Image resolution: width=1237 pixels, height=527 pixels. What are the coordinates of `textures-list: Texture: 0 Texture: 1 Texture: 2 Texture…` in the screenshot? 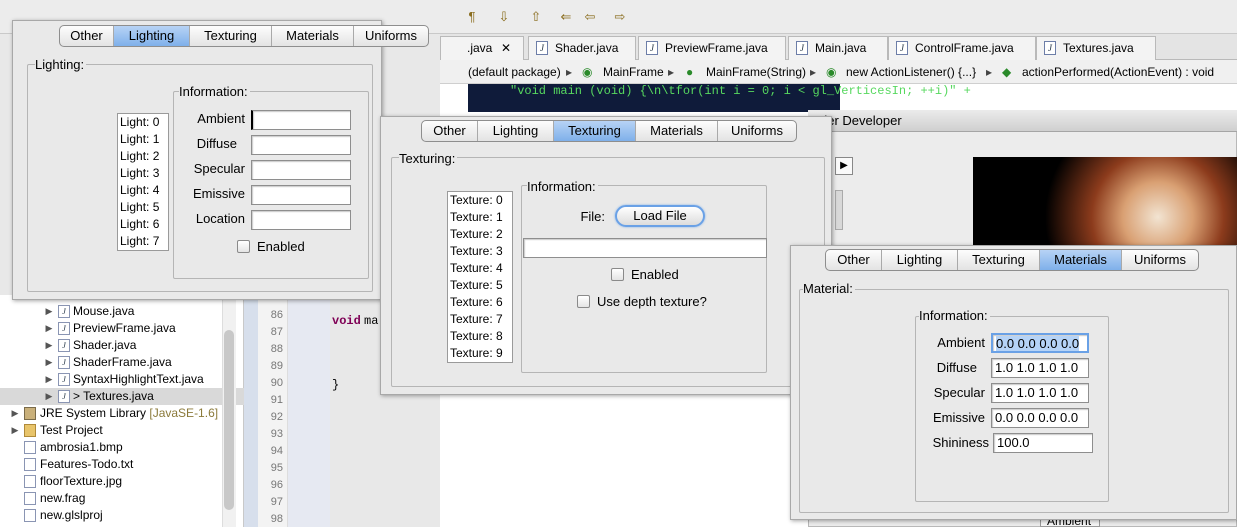 It's located at (480, 277).